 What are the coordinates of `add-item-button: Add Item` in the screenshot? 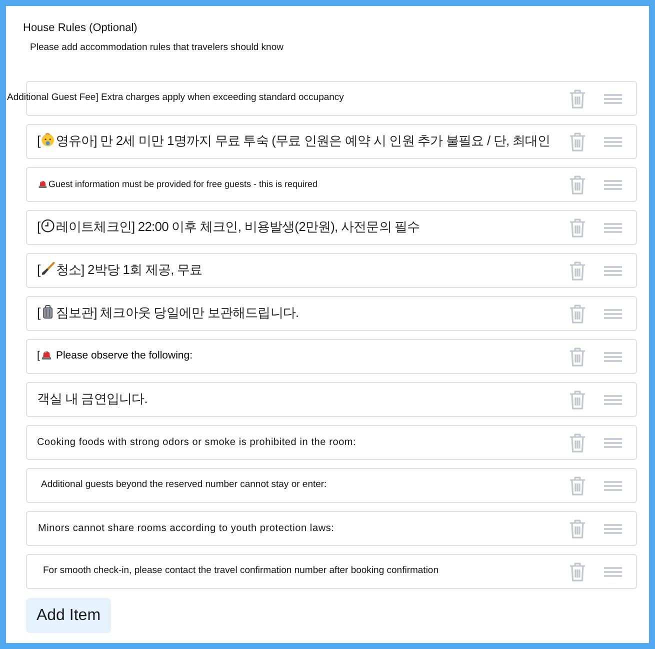 It's located at (68, 615).